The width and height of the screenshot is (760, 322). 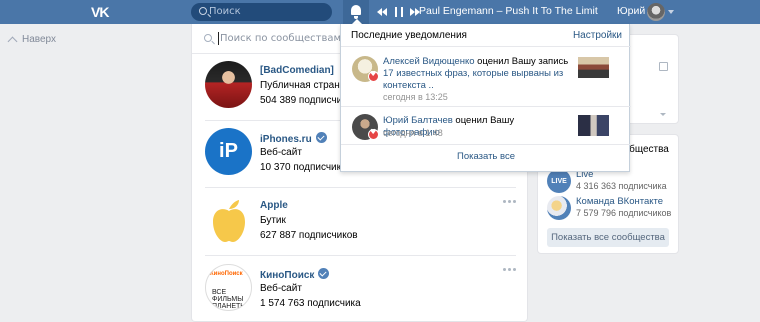 What do you see at coordinates (360, 223) in the screenshot?
I see `community-item: Apple Бутик 627 887 подписчиков` at bounding box center [360, 223].